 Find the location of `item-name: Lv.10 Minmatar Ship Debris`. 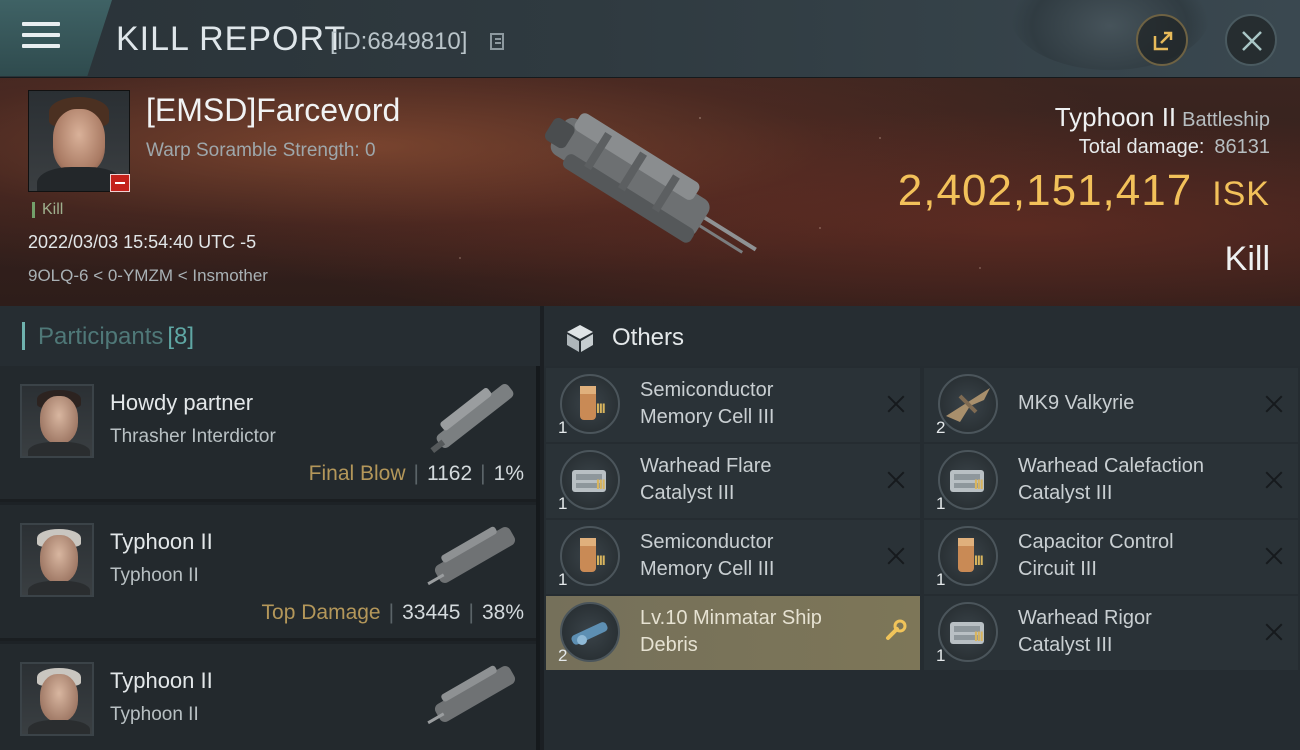

item-name: Lv.10 Minmatar Ship Debris is located at coordinates (731, 631).